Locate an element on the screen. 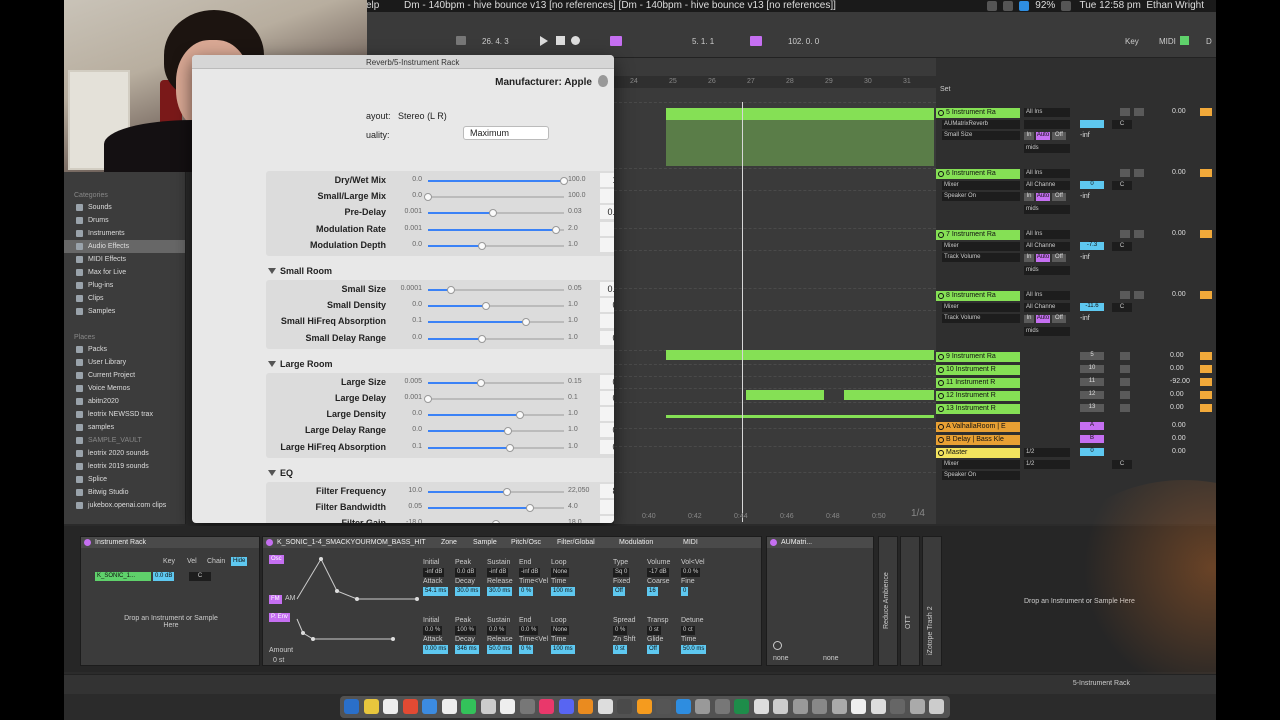 Image resolution: width=1280 pixels, height=720 pixels. browser-place-item: Packs is located at coordinates (124, 349).